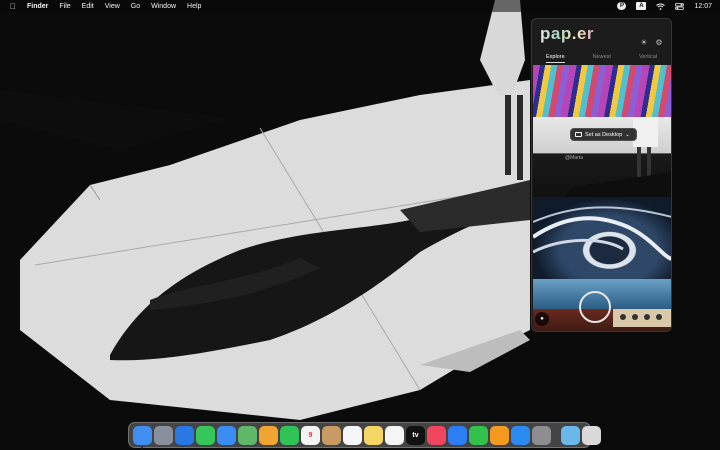 The height and width of the screenshot is (450, 720). What do you see at coordinates (570, 435) in the screenshot?
I see `downloads-folder-icon` at bounding box center [570, 435].